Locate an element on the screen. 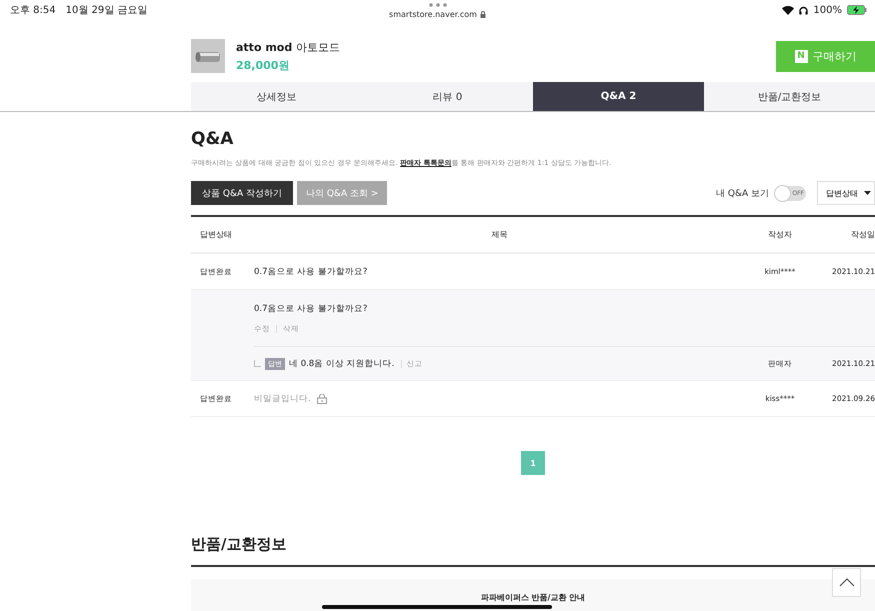 This screenshot has width=875, height=611. column-header: 작성일 is located at coordinates (862, 234).